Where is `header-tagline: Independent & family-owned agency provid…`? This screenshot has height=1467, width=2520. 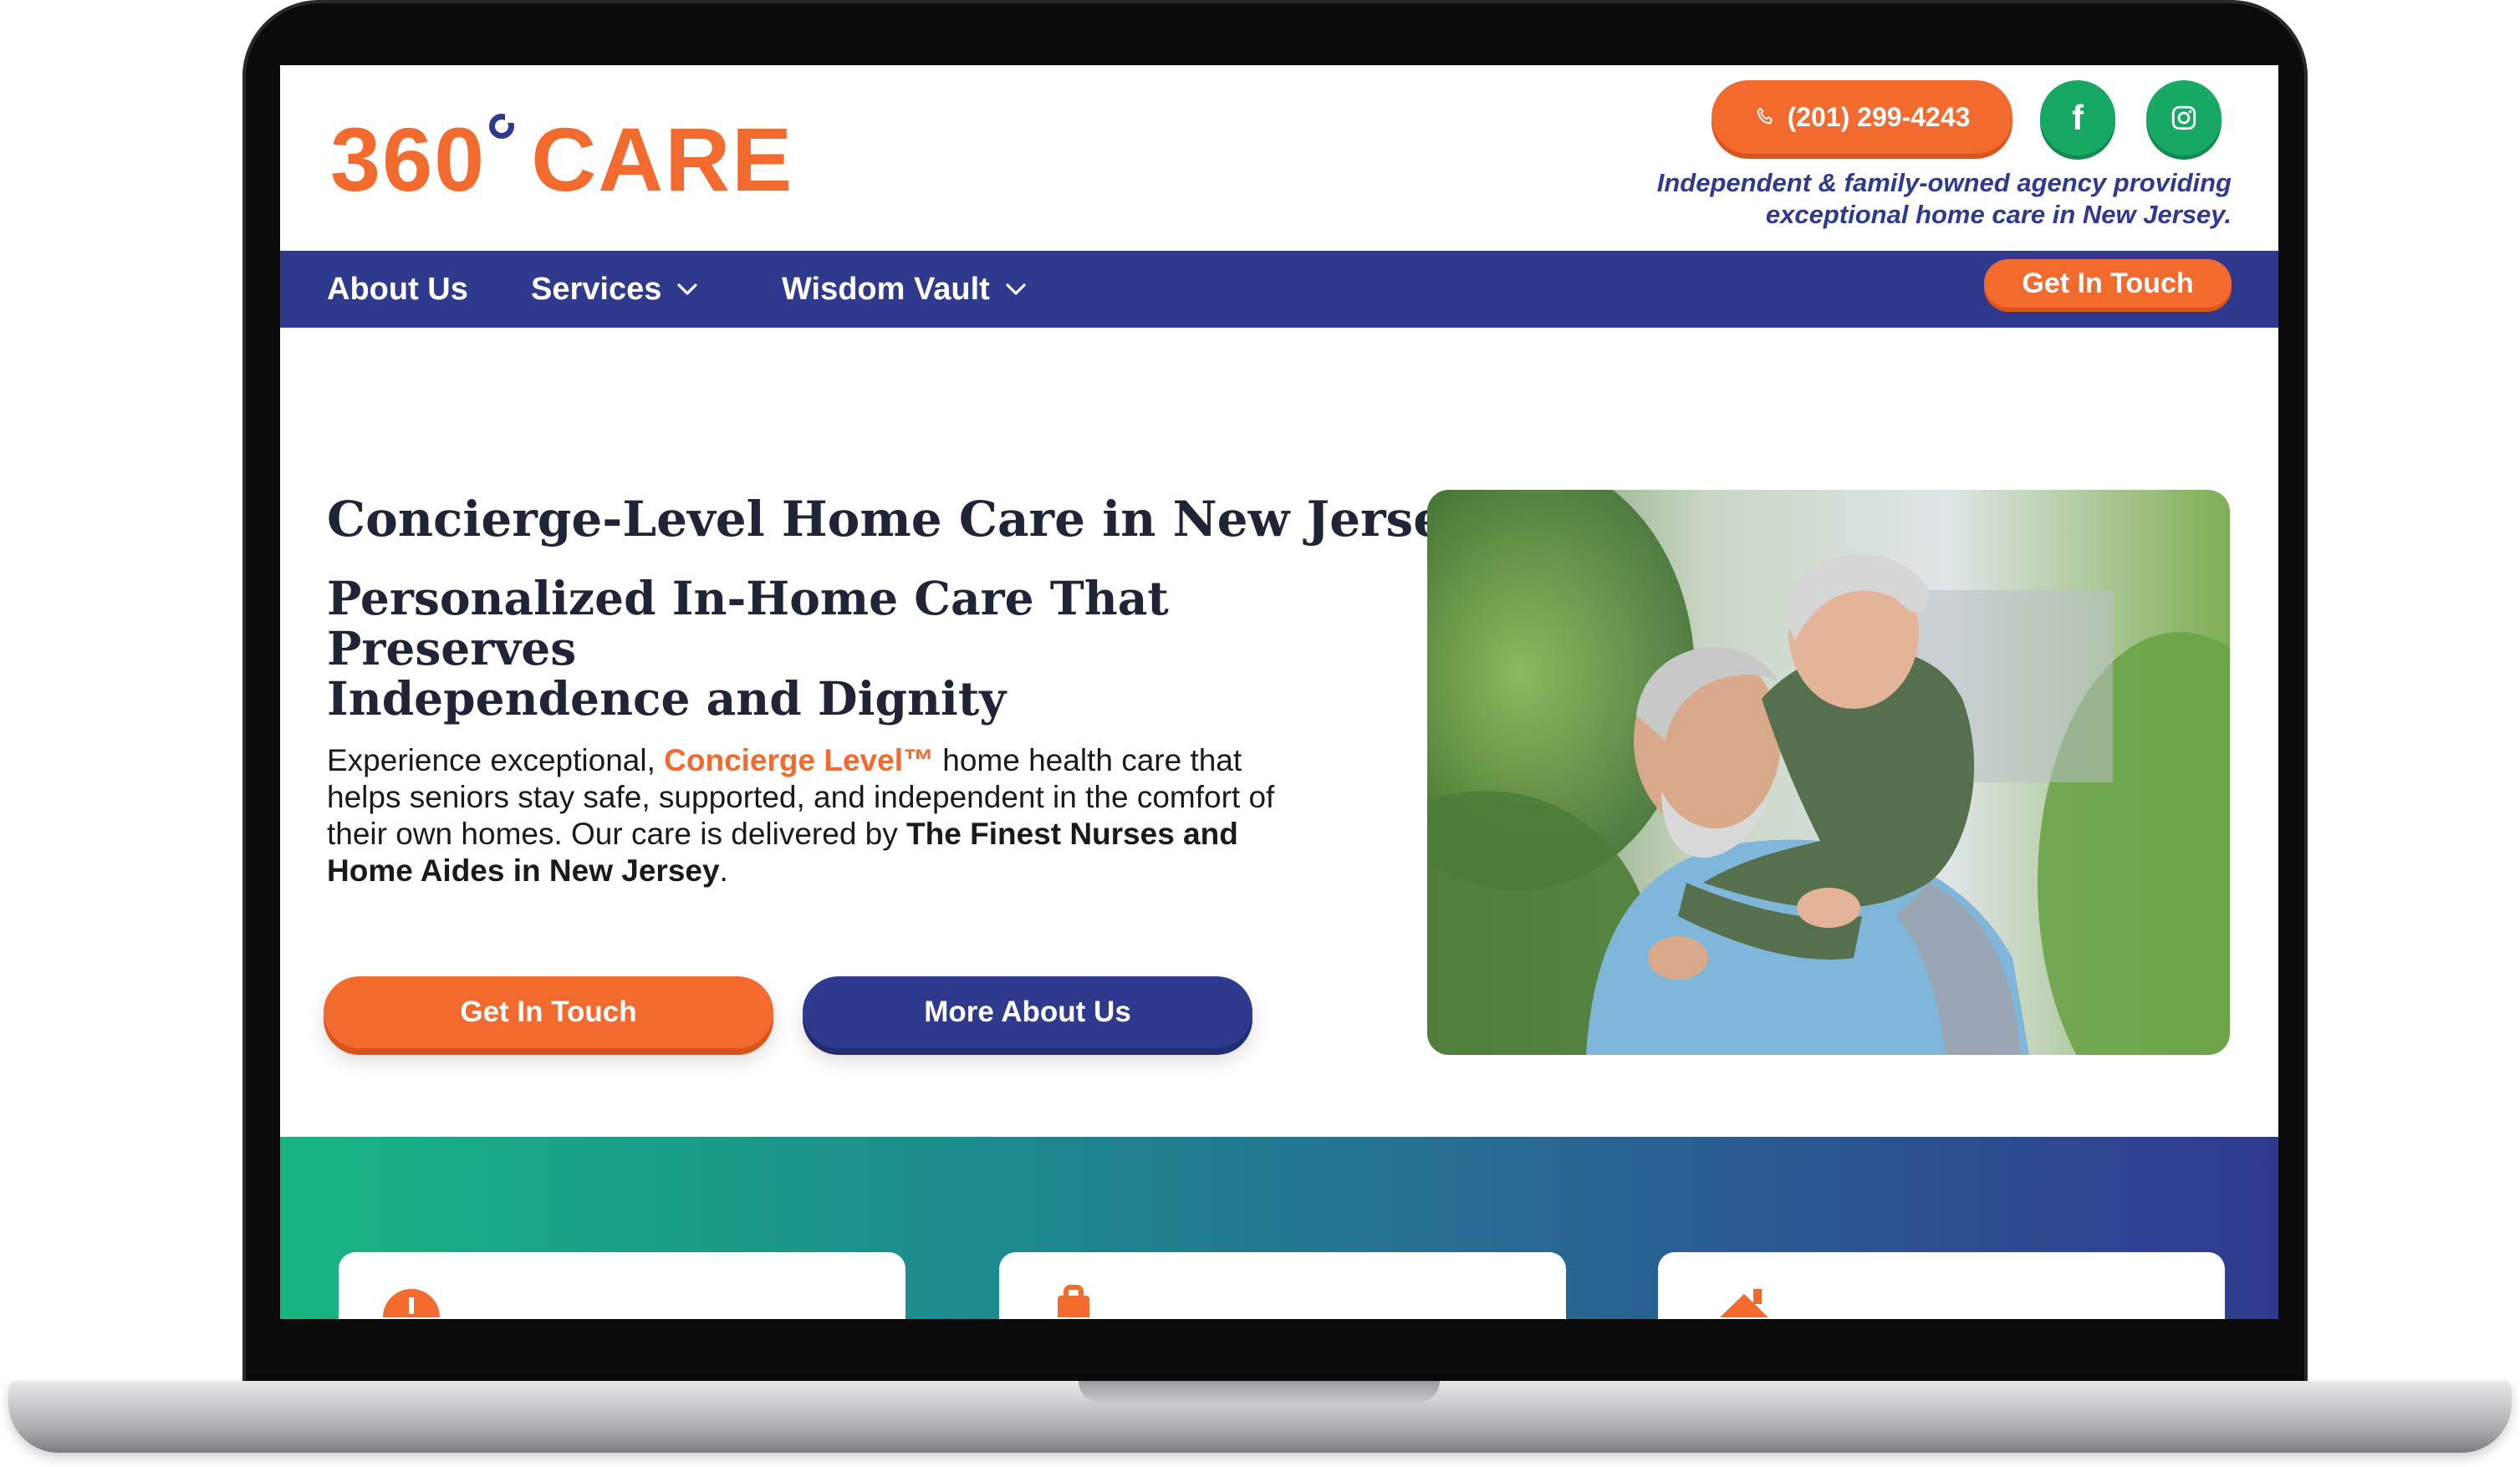
header-tagline: Independent & family-owned agency provid… is located at coordinates (1855, 199).